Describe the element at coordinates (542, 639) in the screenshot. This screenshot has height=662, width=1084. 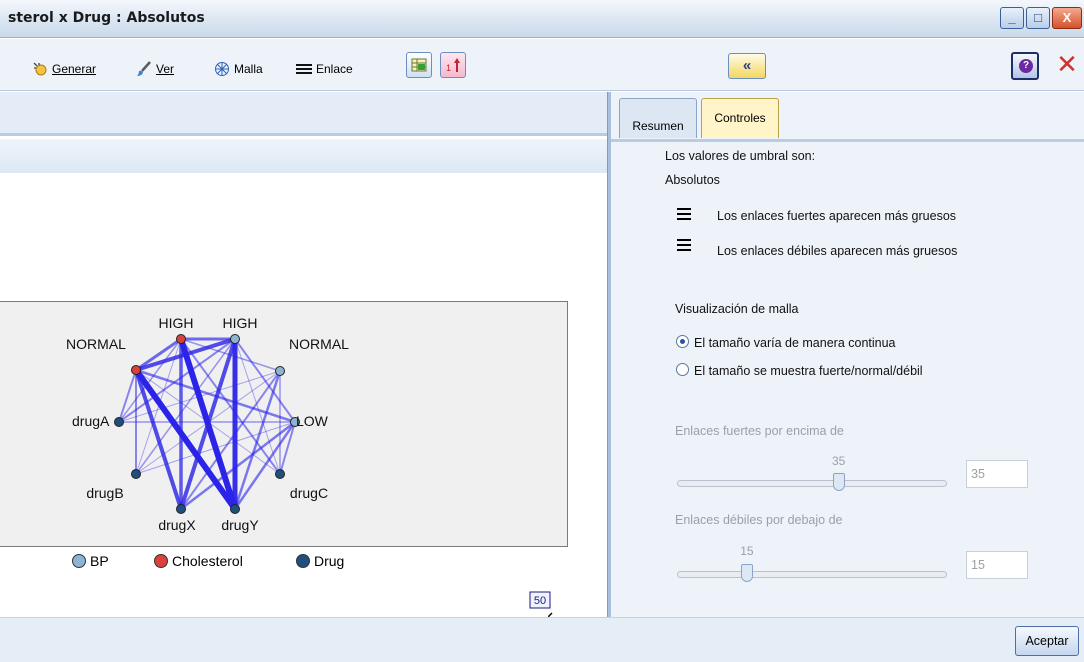
I see `button-bar: Aceptar` at that location.